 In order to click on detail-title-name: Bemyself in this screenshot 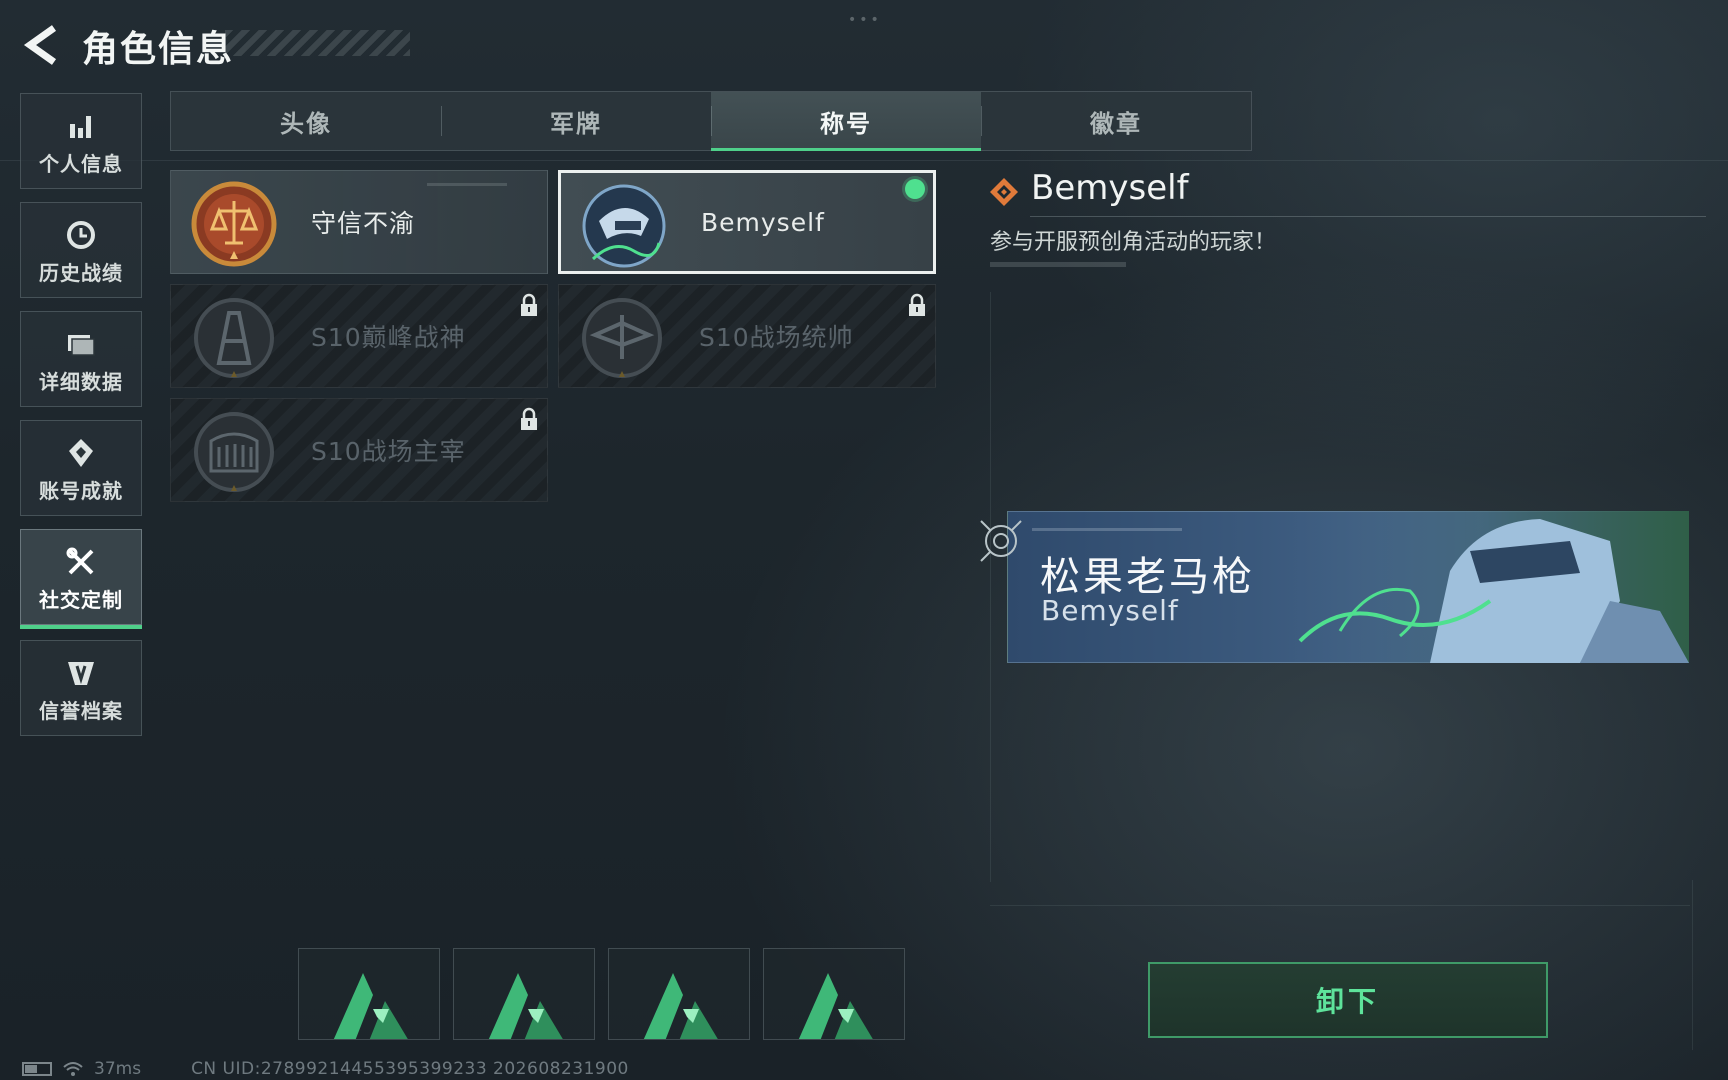, I will do `click(1110, 188)`.